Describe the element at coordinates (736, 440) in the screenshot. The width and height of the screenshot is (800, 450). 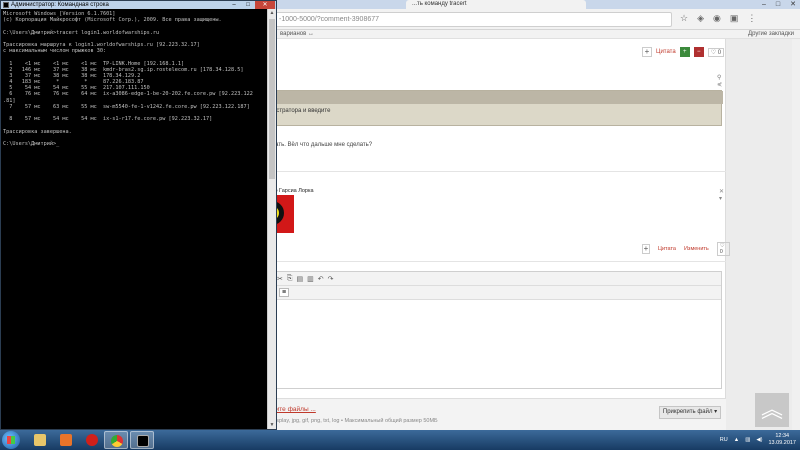
I see `tray-arrow-icon: ▲` at that location.